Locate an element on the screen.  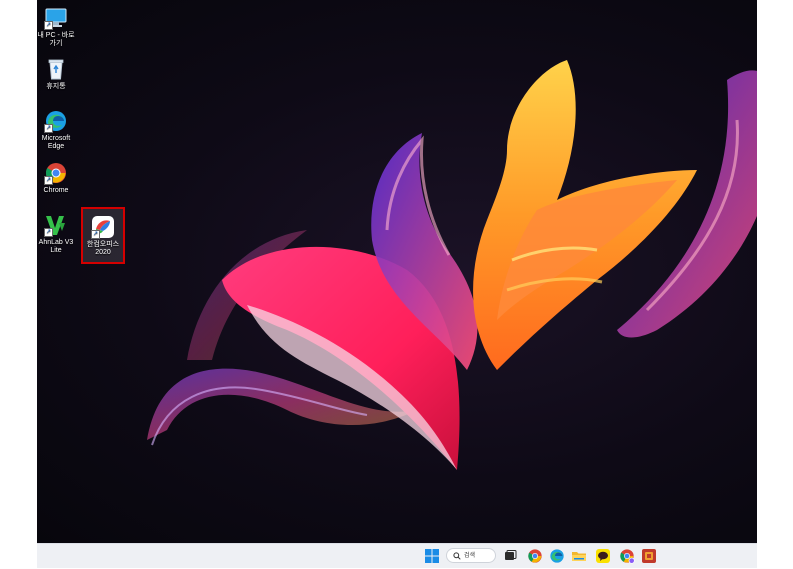
desktop-icon-this-pc: ↗ 내 PC - 바로 가기 is located at coordinates (57, 27).